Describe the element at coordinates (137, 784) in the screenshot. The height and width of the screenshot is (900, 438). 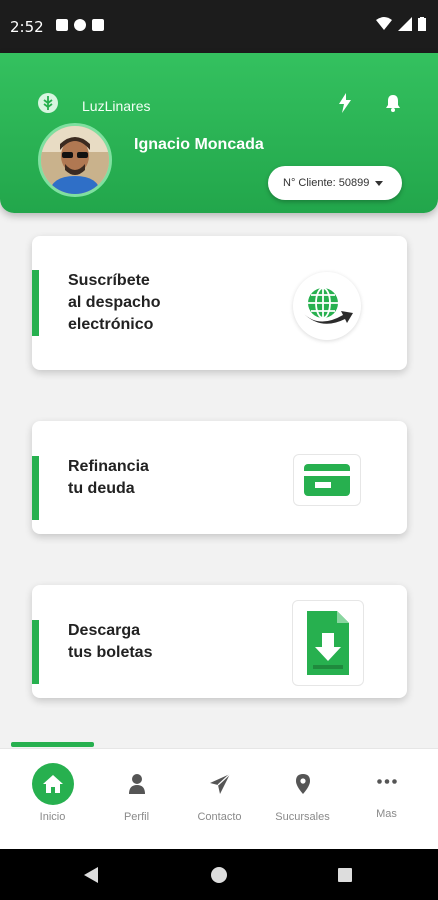
I see `person-icon` at that location.